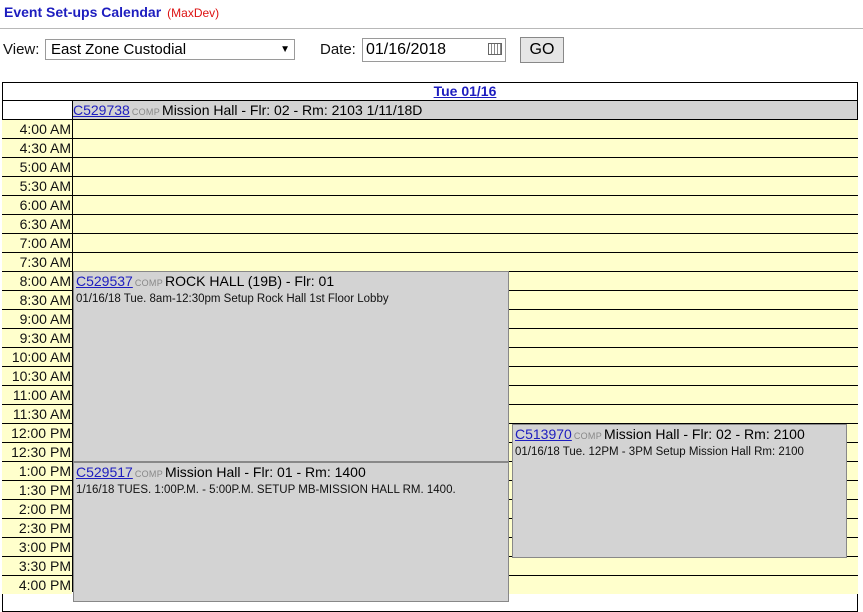  I want to click on calendar-icon, so click(495, 49).